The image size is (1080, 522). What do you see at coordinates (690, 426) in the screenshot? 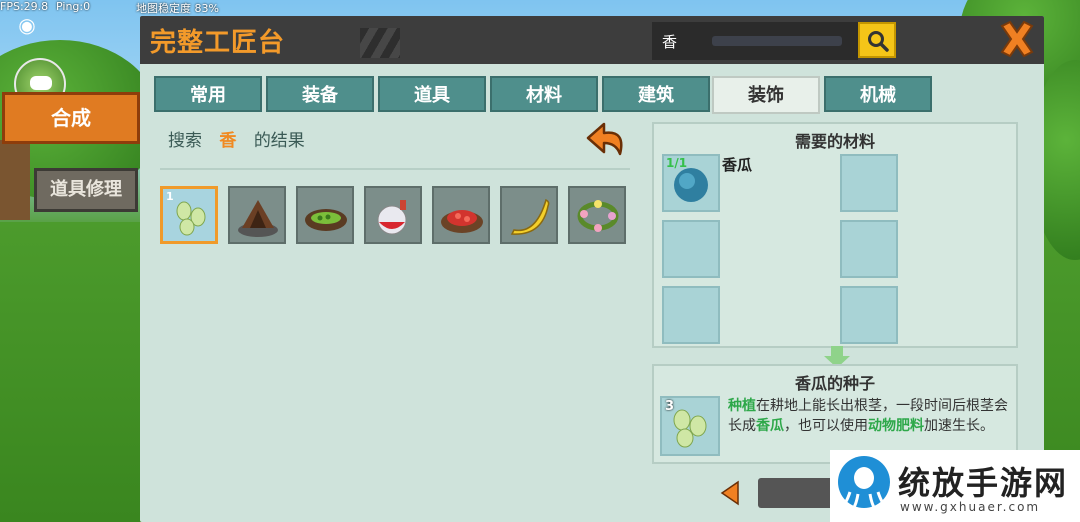
I see `product-slot: 3` at bounding box center [690, 426].